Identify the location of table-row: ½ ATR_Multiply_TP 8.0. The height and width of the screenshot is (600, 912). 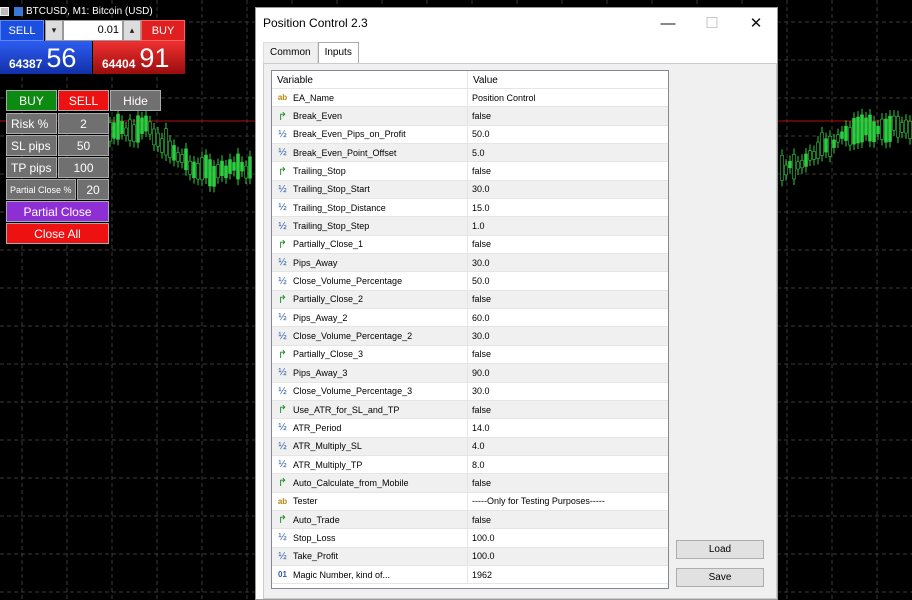
(470, 465).